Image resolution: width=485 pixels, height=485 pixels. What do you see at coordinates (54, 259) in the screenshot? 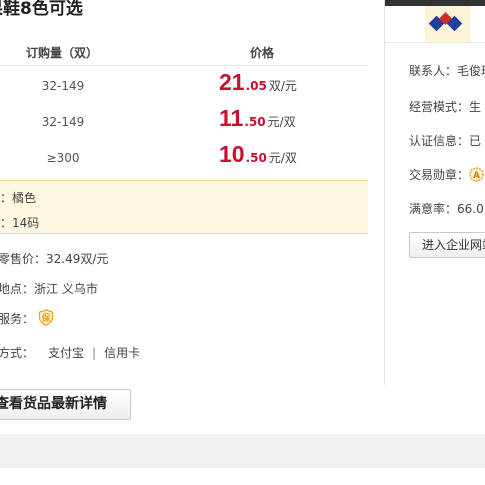
I see `retail-price: 零售价：32.49双/元` at bounding box center [54, 259].